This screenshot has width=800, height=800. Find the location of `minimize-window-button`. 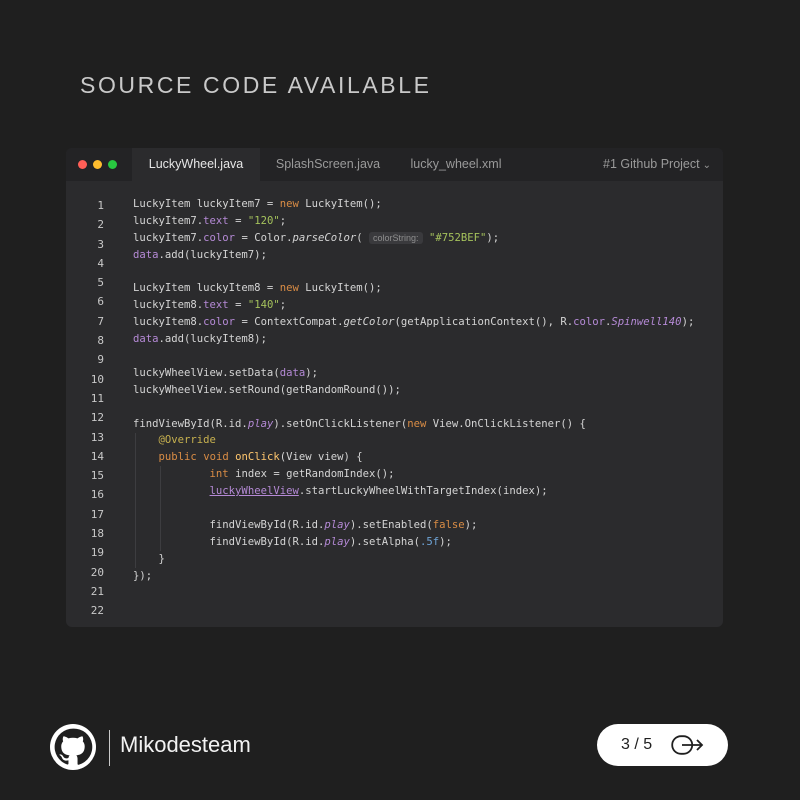

minimize-window-button is located at coordinates (97, 164).